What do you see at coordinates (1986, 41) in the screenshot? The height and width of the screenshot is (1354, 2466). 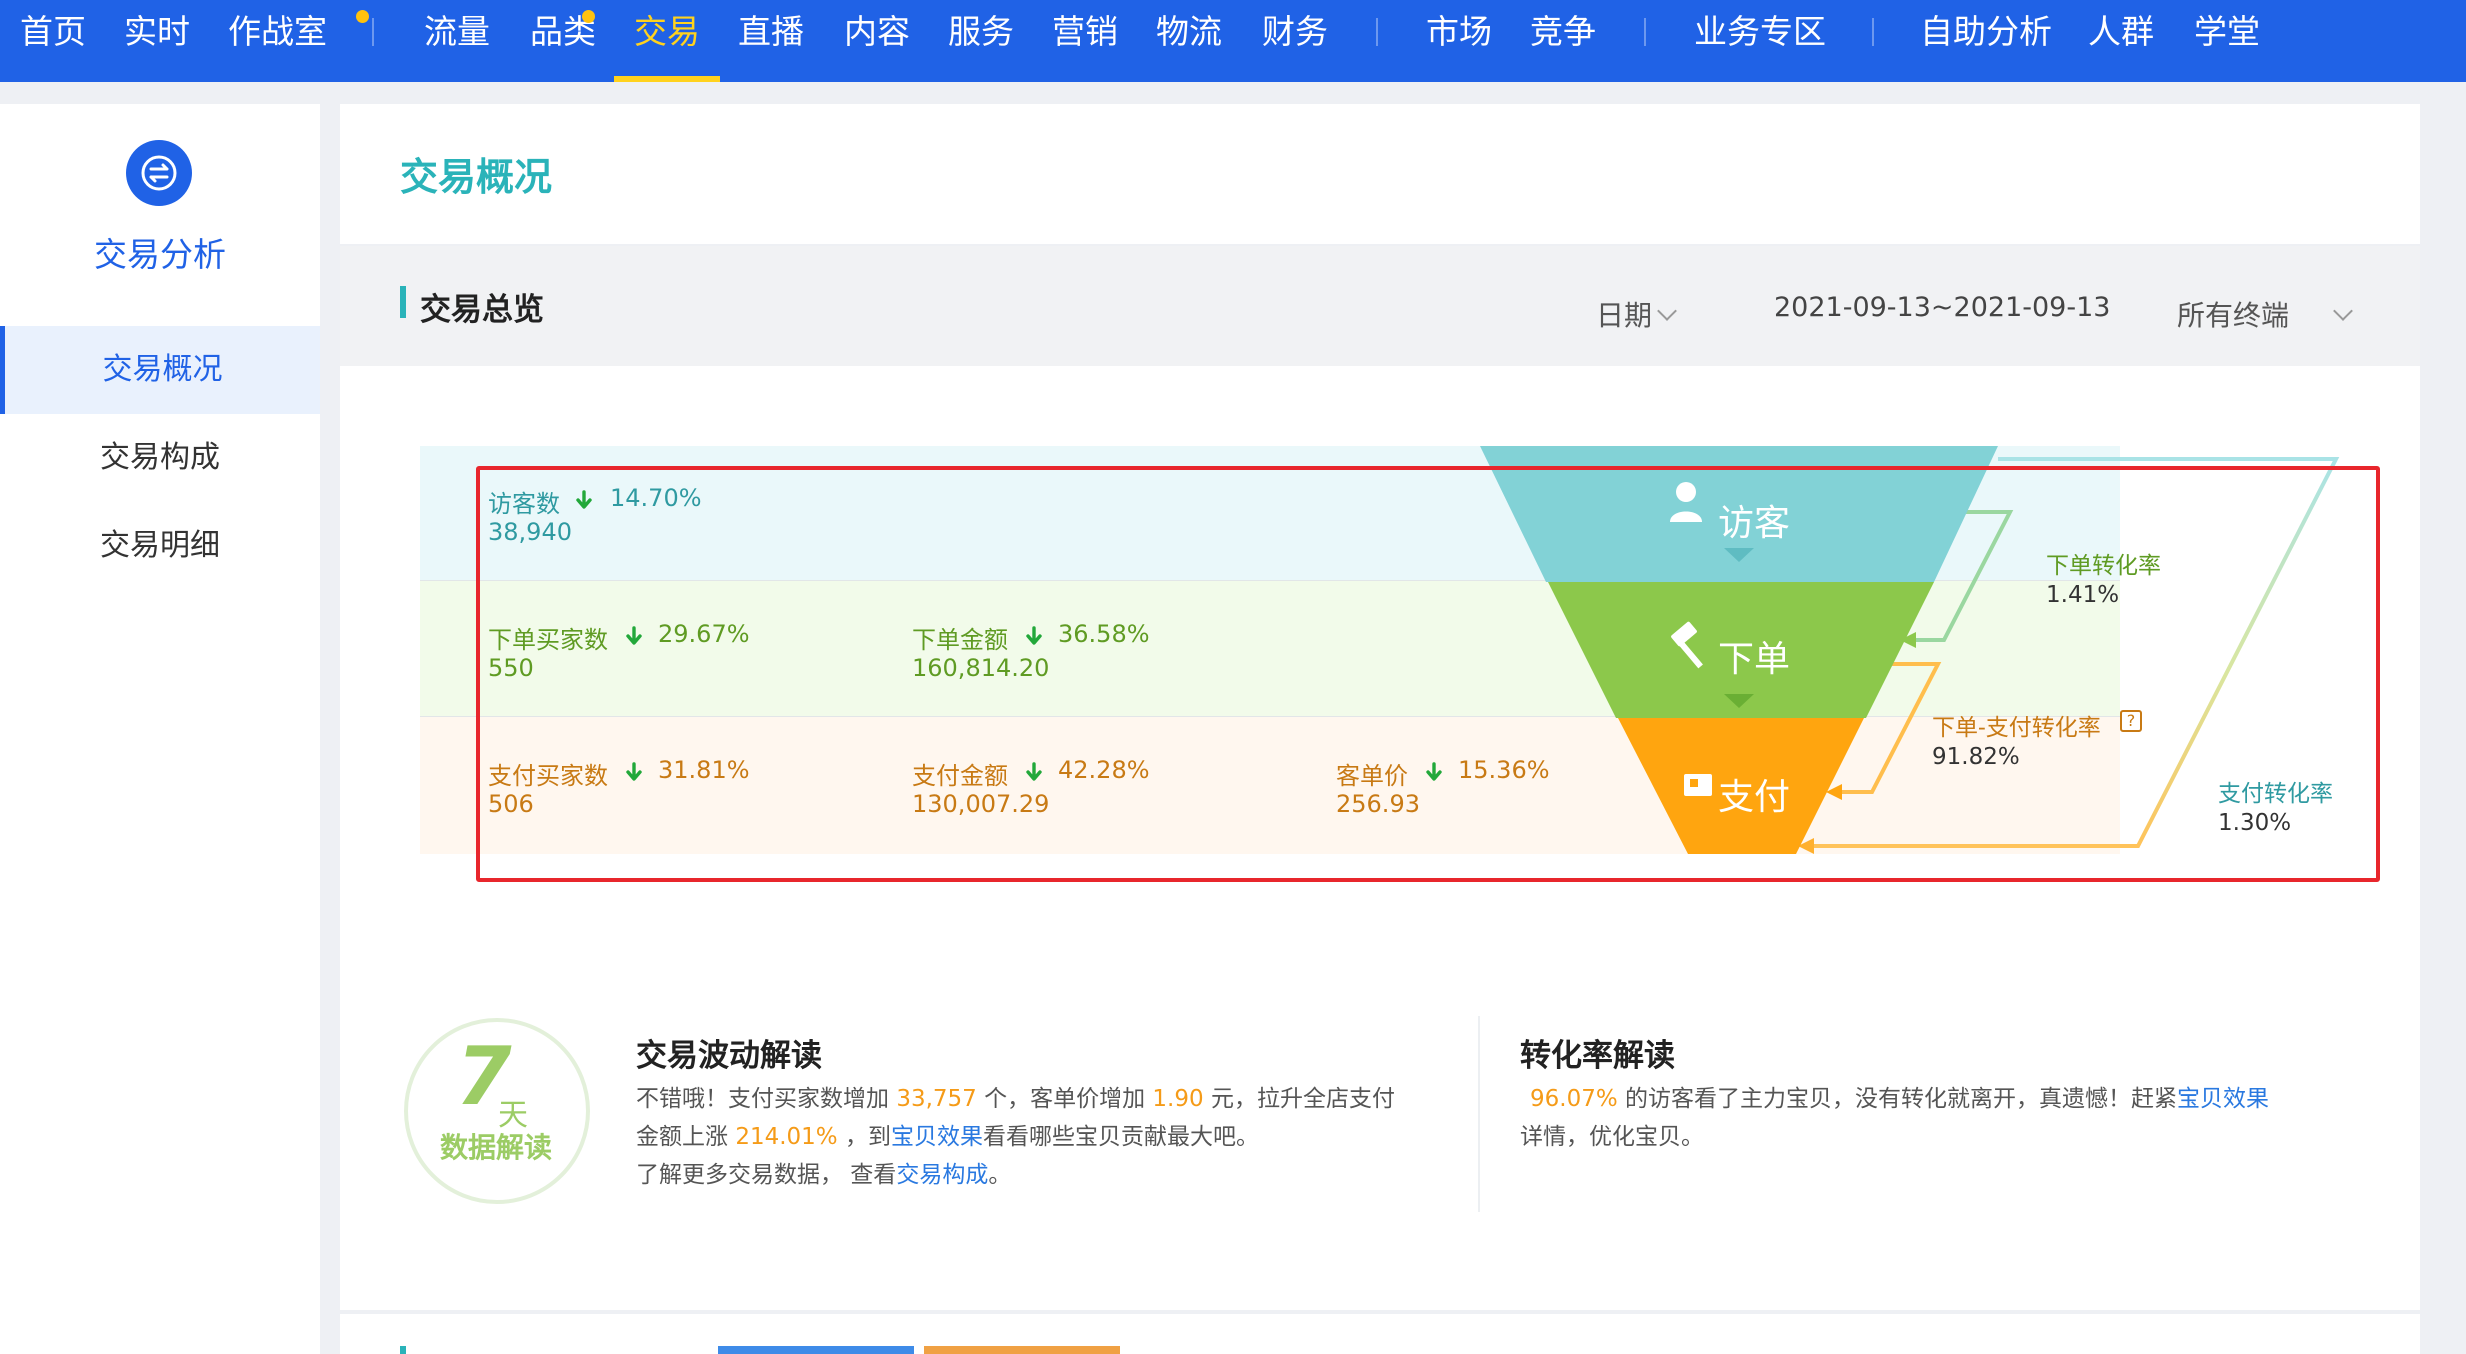 I see `nav-self-analysis: 自助分析` at bounding box center [1986, 41].